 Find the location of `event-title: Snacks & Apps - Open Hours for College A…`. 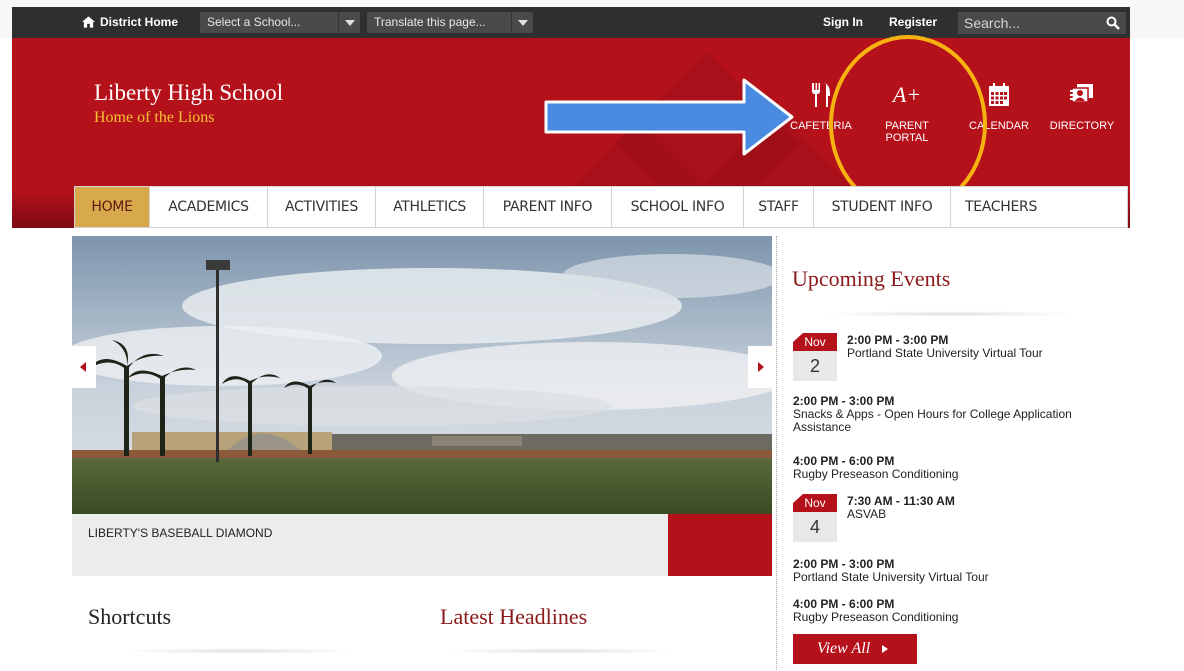

event-title: Snacks & Apps - Open Hours for College A… is located at coordinates (932, 420).